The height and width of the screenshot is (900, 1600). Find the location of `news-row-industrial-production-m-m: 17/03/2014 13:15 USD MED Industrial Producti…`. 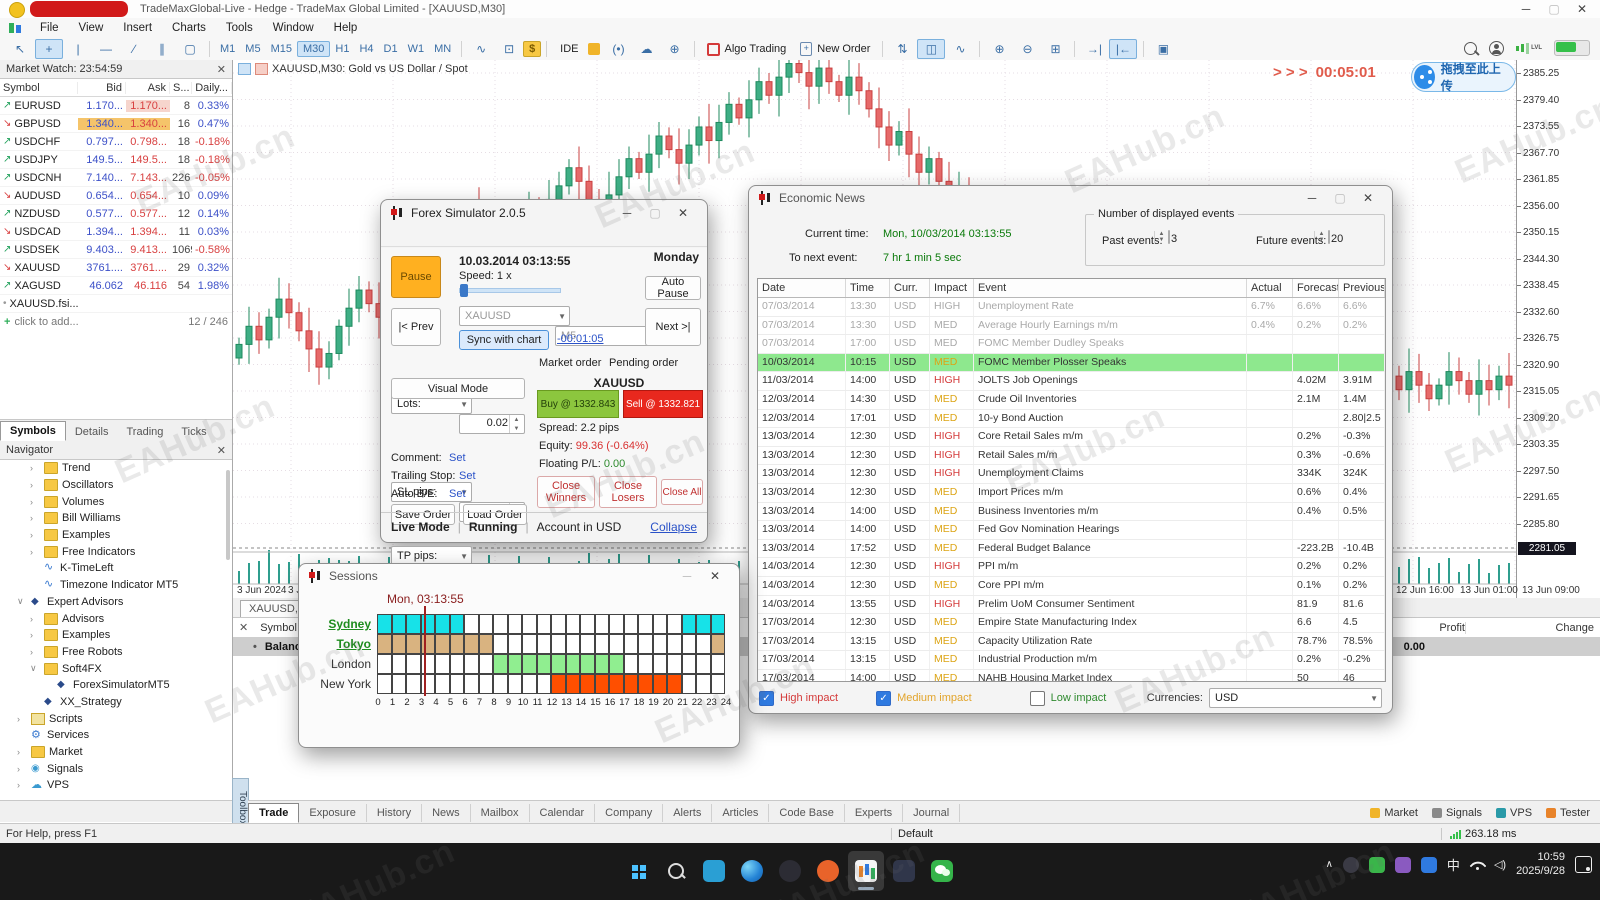

news-row-industrial-production-m-m: 17/03/2014 13:15 USD MED Industrial Producti… is located at coordinates (1071, 660).